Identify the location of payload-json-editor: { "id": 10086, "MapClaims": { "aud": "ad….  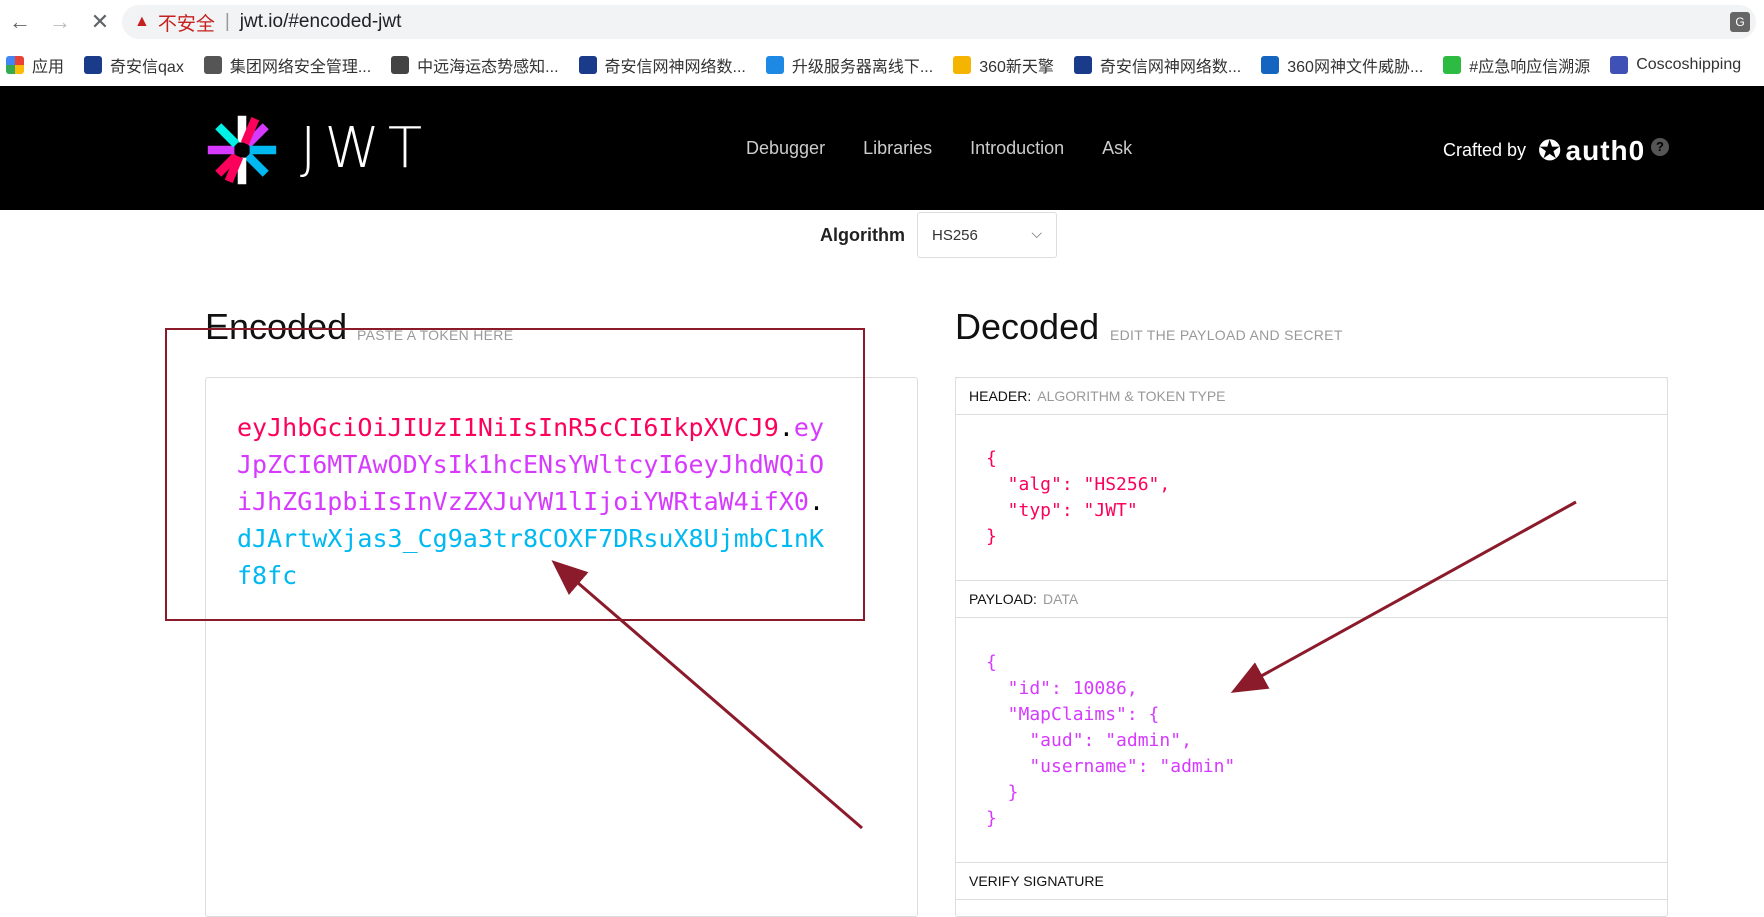
(1110, 741).